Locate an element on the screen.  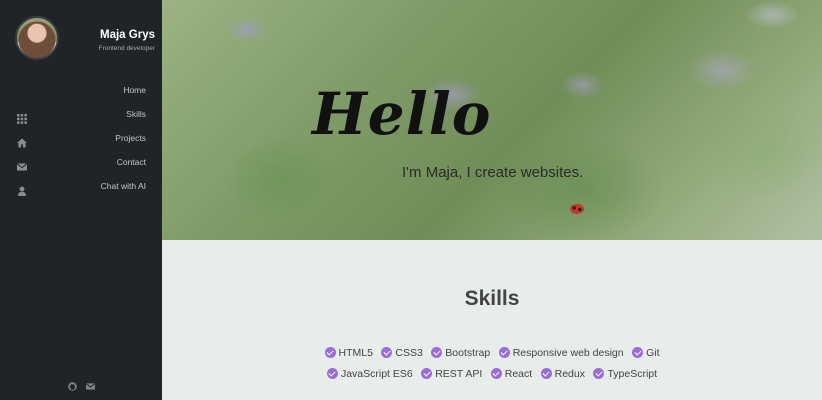
sidebar-item-home: Home is located at coordinates (81, 92).